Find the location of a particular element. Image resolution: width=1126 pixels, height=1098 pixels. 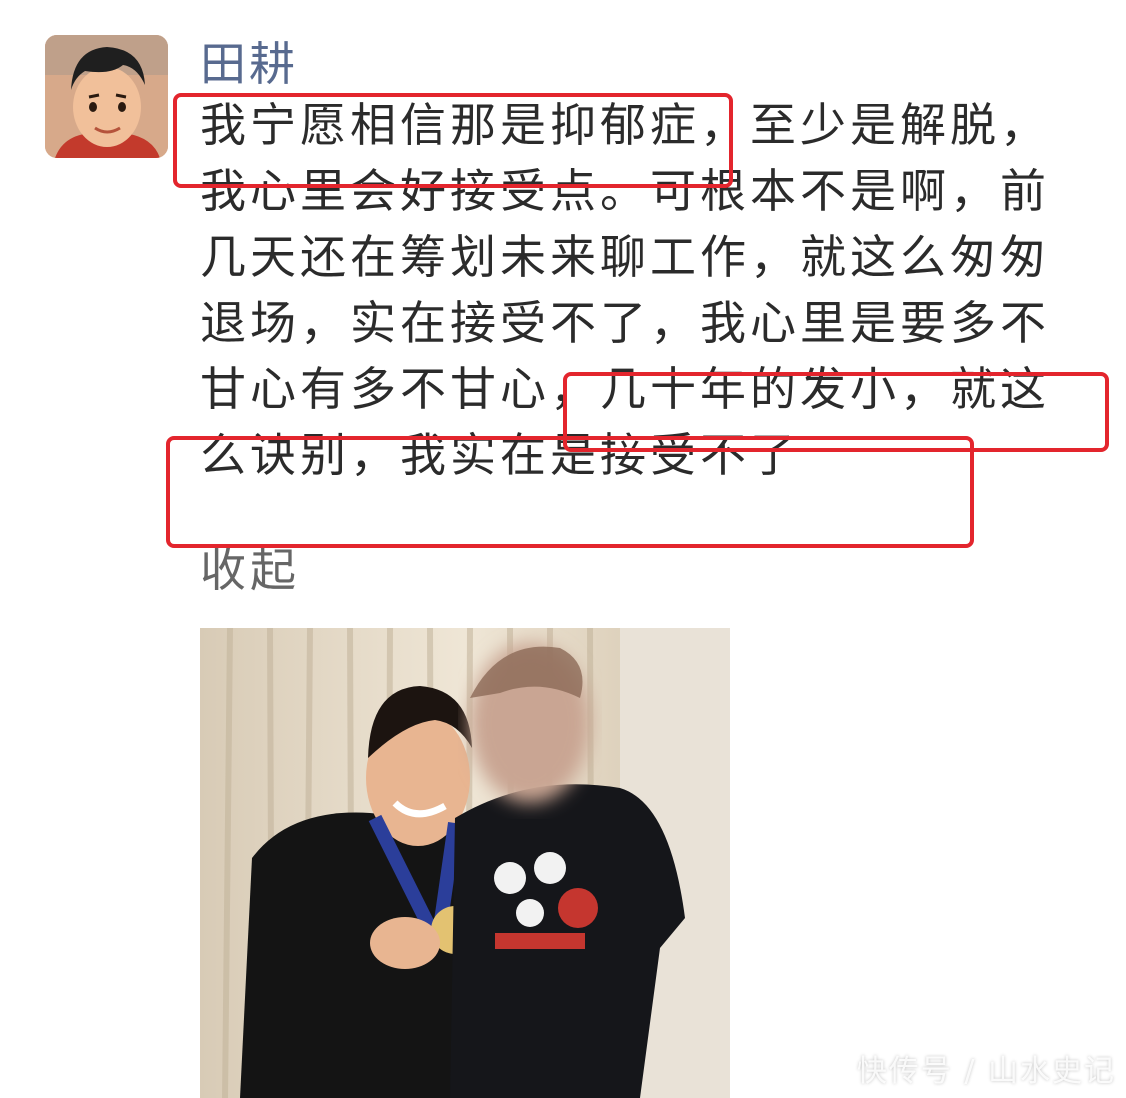

post-line: 几天还在筹划未来聊工作，就这么匆匆 is located at coordinates (625, 257).